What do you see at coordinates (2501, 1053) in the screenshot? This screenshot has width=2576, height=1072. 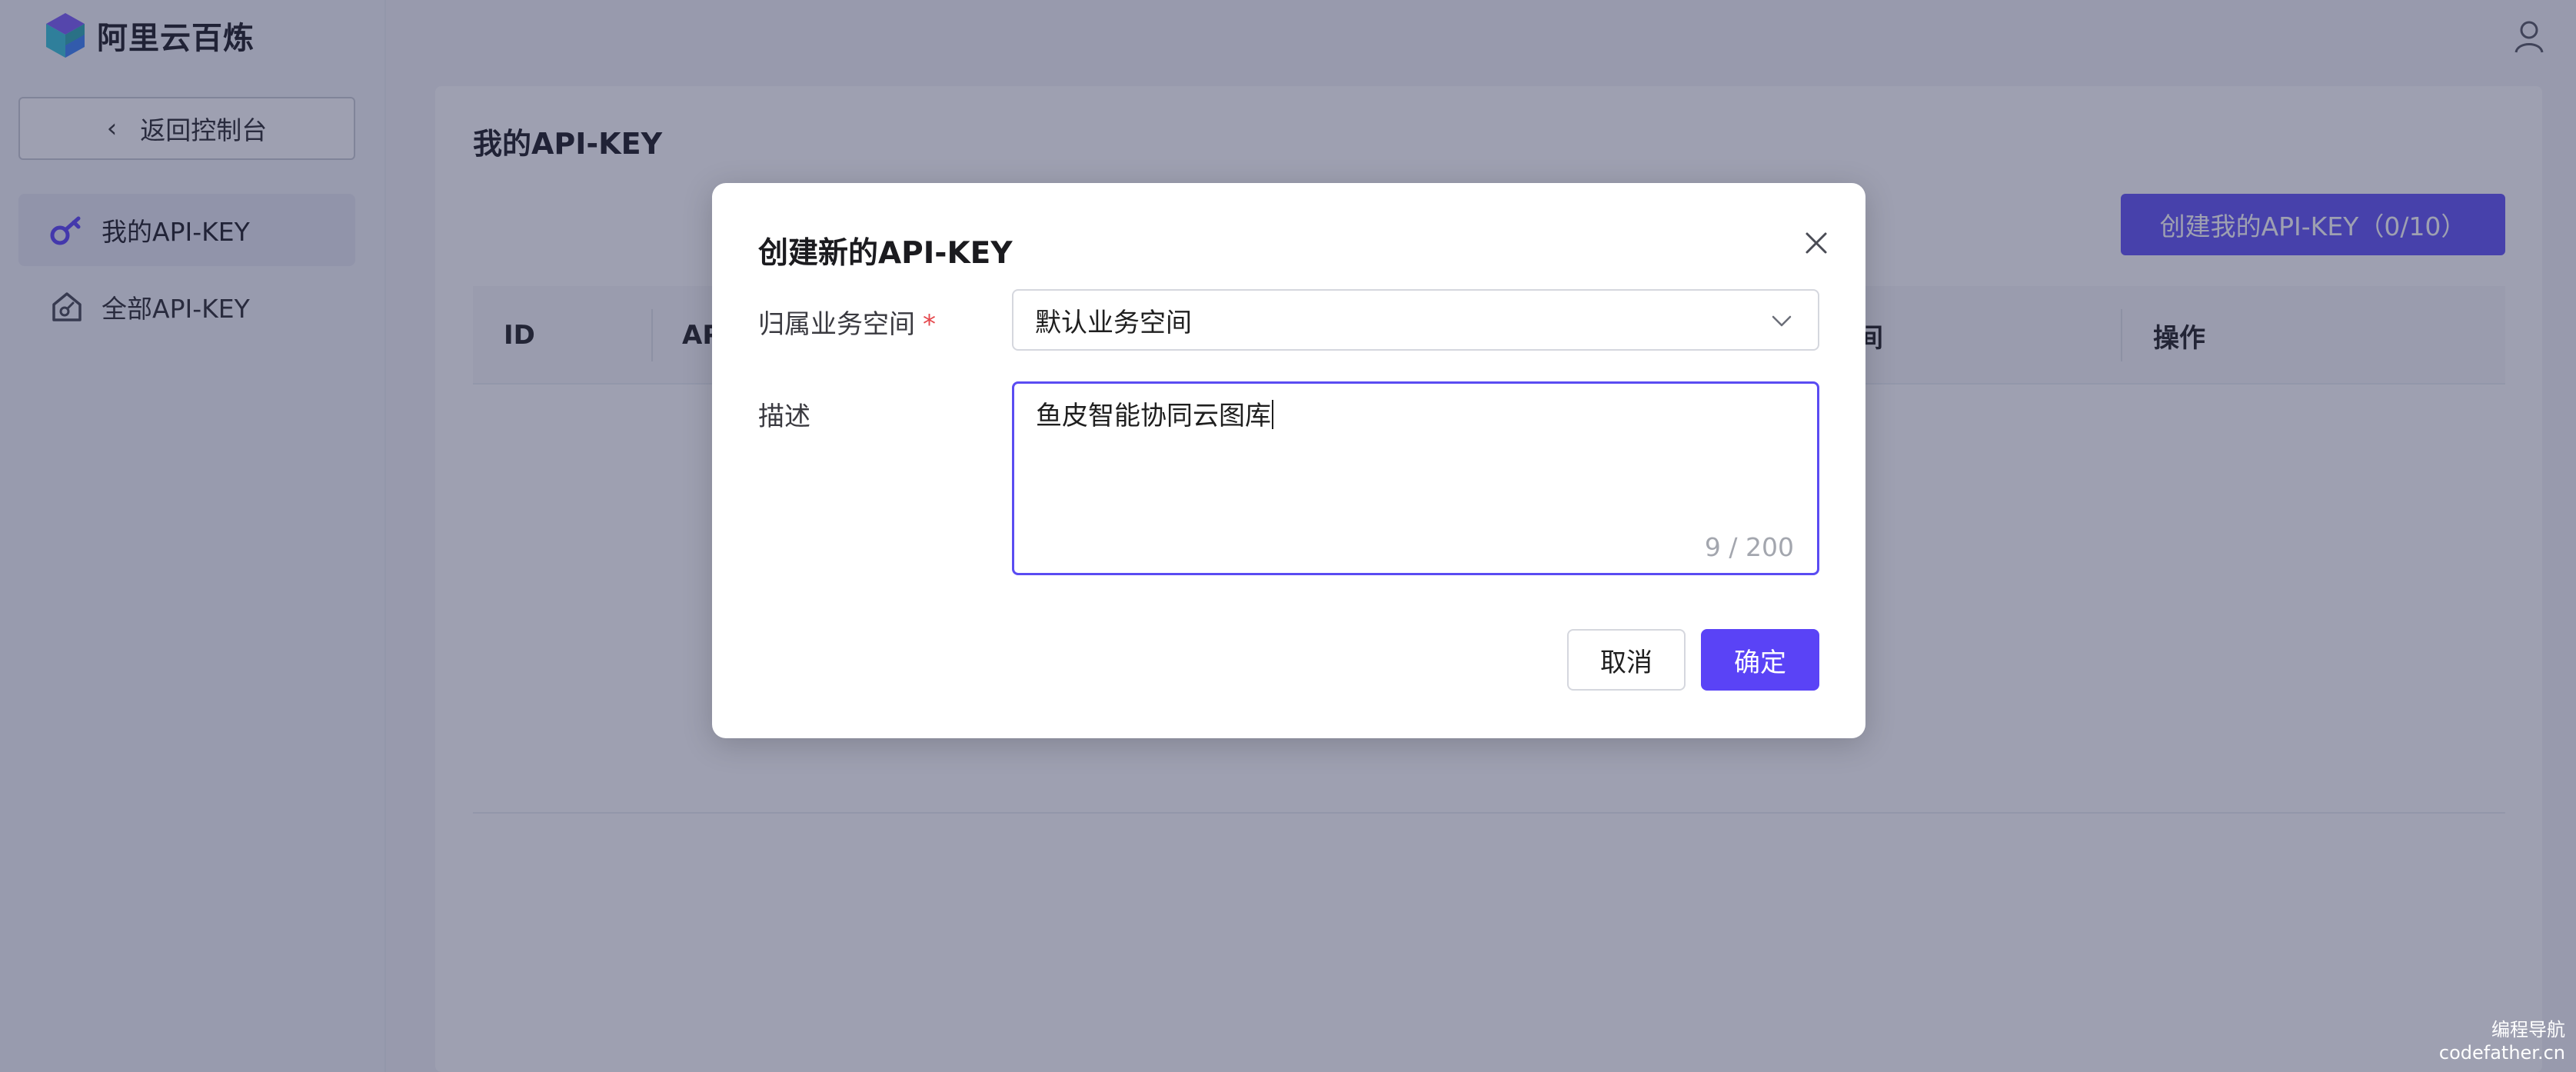 I see `watermark-line: codefather.cn` at bounding box center [2501, 1053].